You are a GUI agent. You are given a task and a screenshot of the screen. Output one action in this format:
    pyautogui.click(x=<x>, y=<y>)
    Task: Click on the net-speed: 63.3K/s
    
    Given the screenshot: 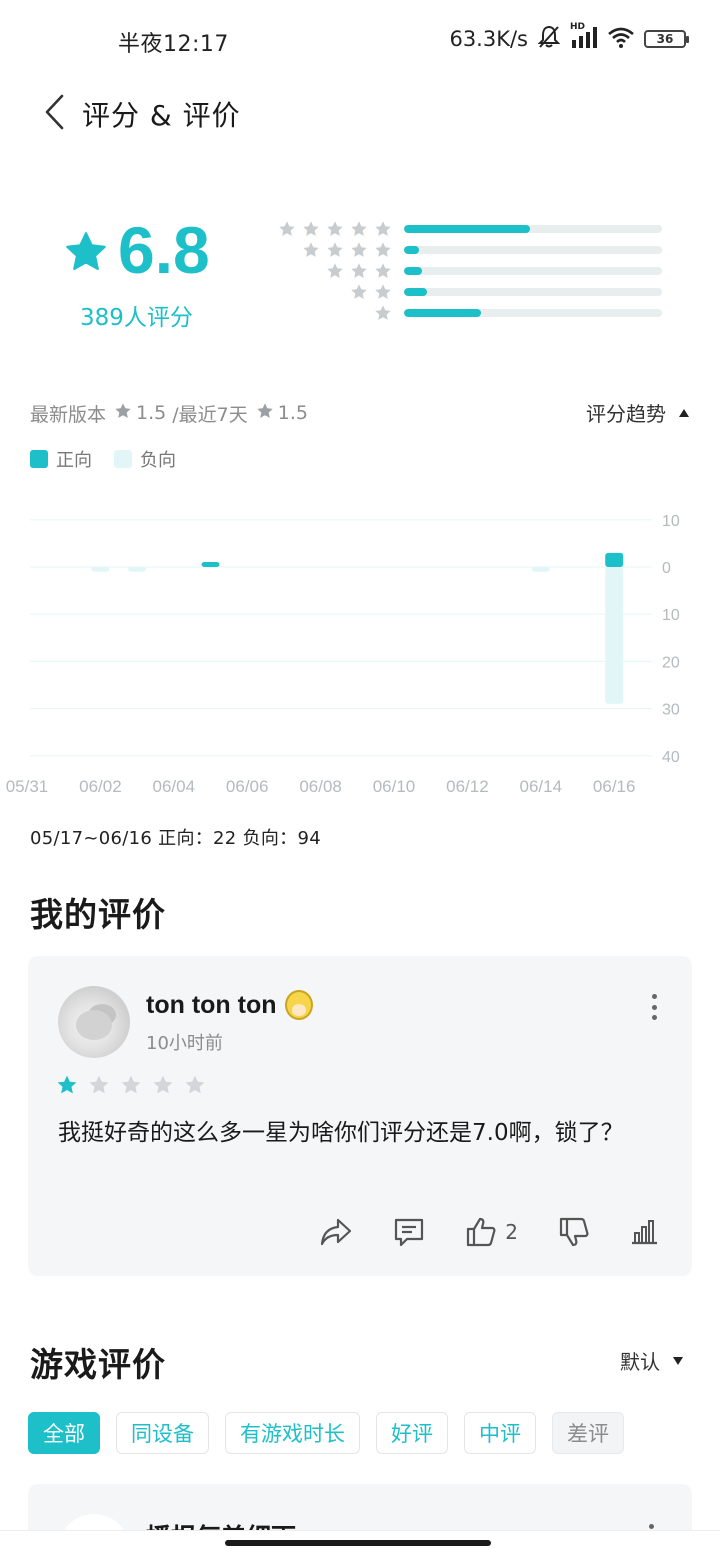 What is the action you would take?
    pyautogui.click(x=488, y=39)
    